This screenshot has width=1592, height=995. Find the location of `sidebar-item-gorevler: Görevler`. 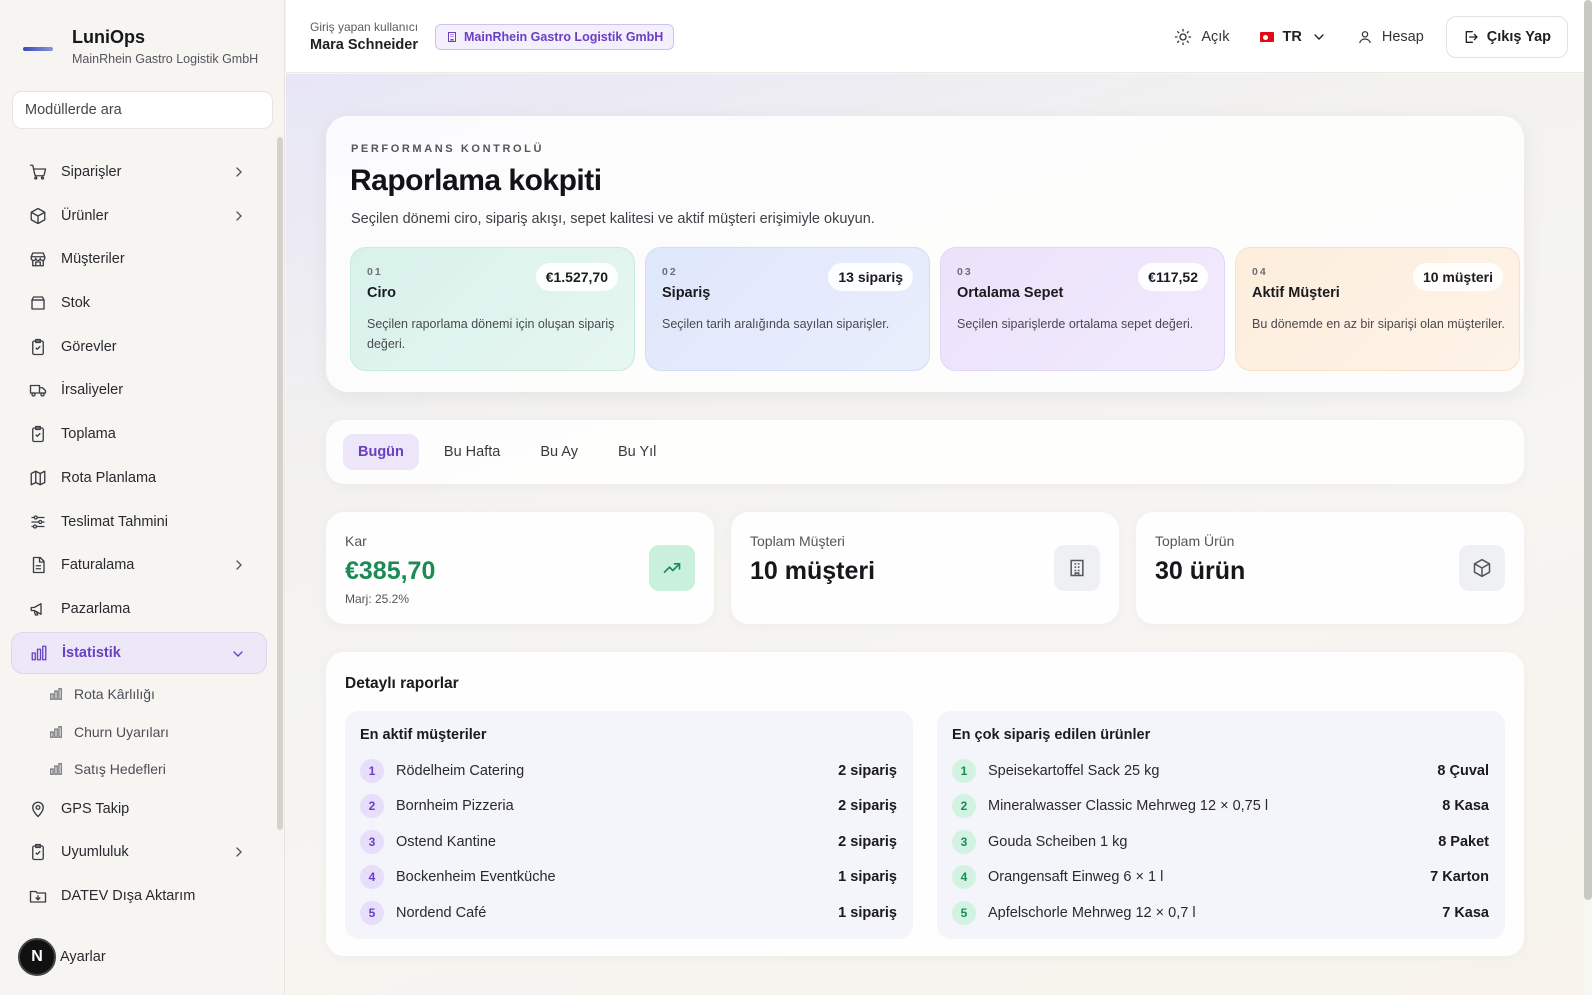

sidebar-item-gorevler: Görevler is located at coordinates (139, 347).